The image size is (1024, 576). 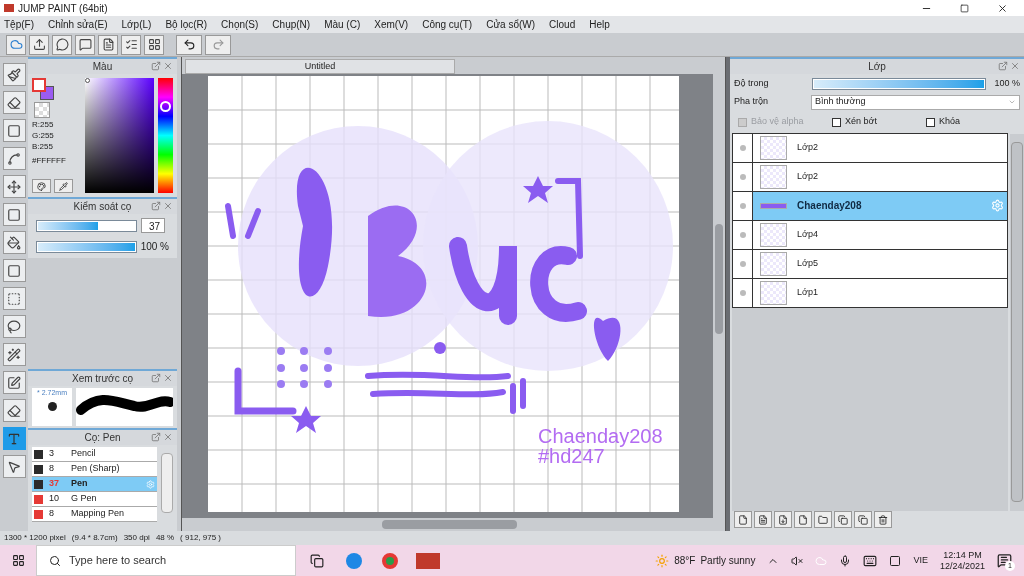 I want to click on speaker-muted-icon, so click(x=797, y=560).